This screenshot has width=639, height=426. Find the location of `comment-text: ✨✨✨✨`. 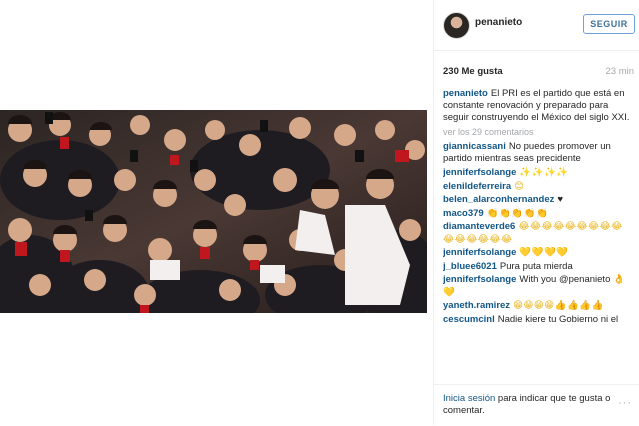

comment-text: ✨✨✨✨ is located at coordinates (544, 172).